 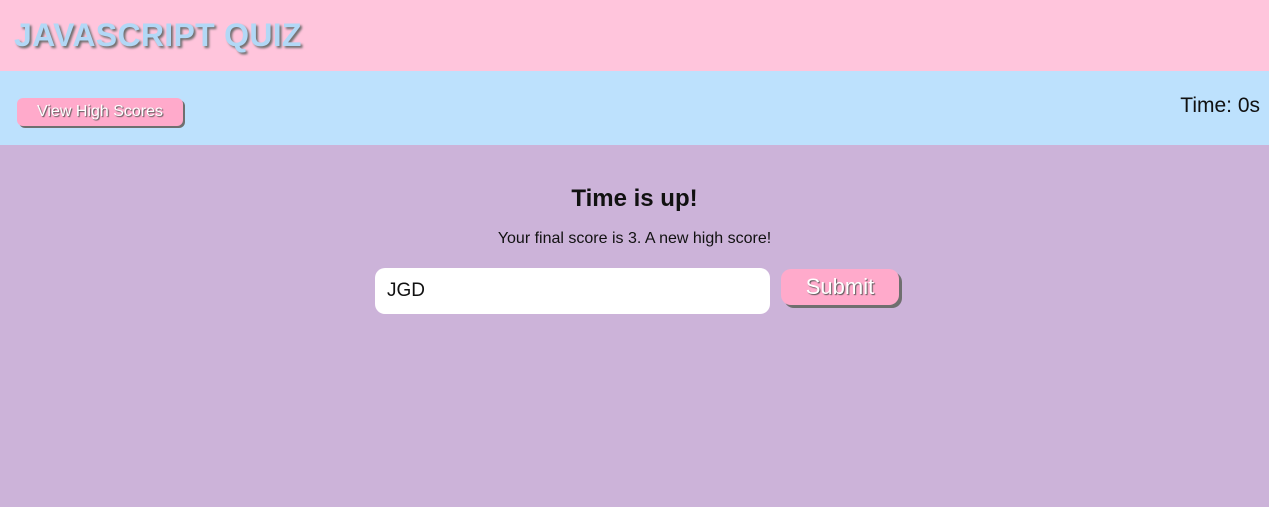 I want to click on final-score-message: Your final score is 3. A new high score!, so click(x=634, y=238).